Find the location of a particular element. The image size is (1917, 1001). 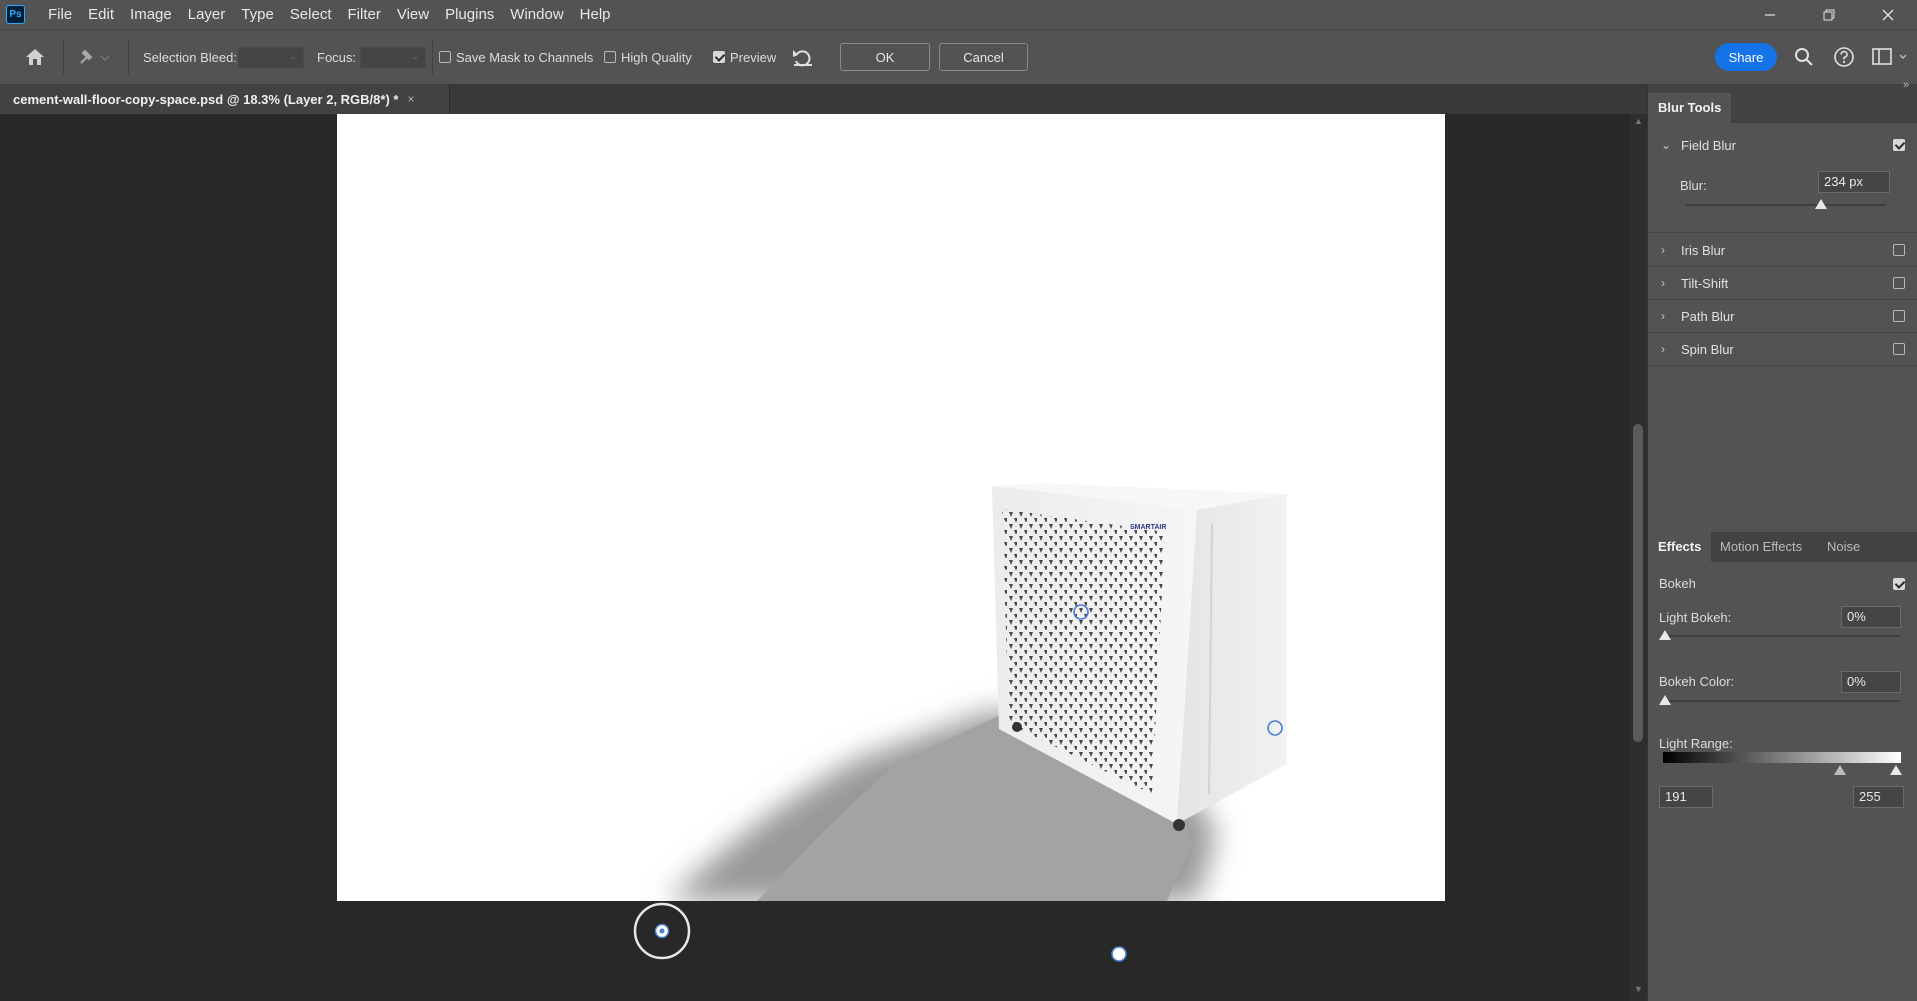

minimize-icon is located at coordinates (1770, 14).